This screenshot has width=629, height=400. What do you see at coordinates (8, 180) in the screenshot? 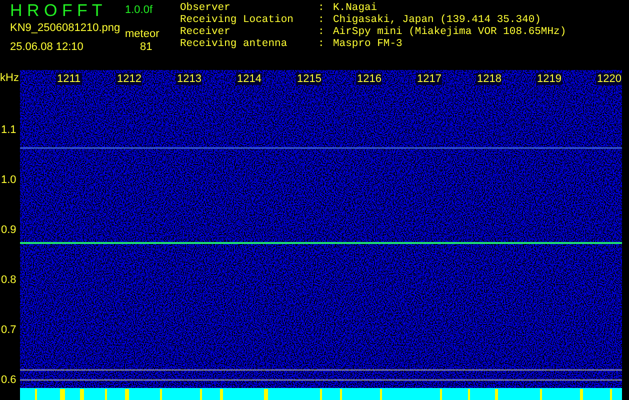
I see `y-axis-label: 1.0` at bounding box center [8, 180].